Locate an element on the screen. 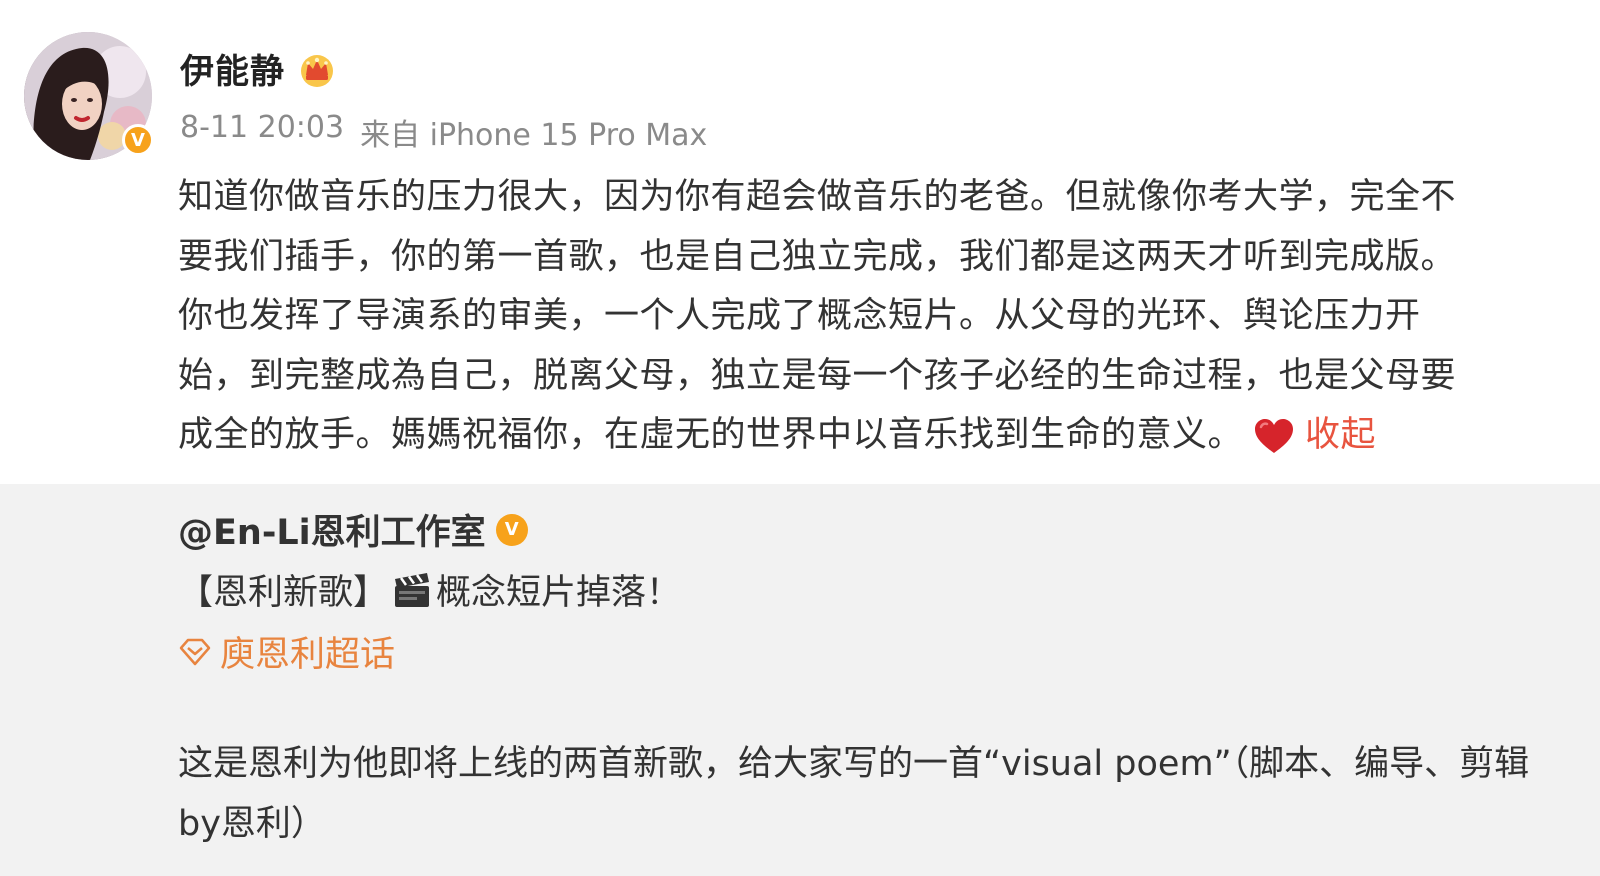 This screenshot has height=876, width=1600. verified-badge: V is located at coordinates (138, 140).